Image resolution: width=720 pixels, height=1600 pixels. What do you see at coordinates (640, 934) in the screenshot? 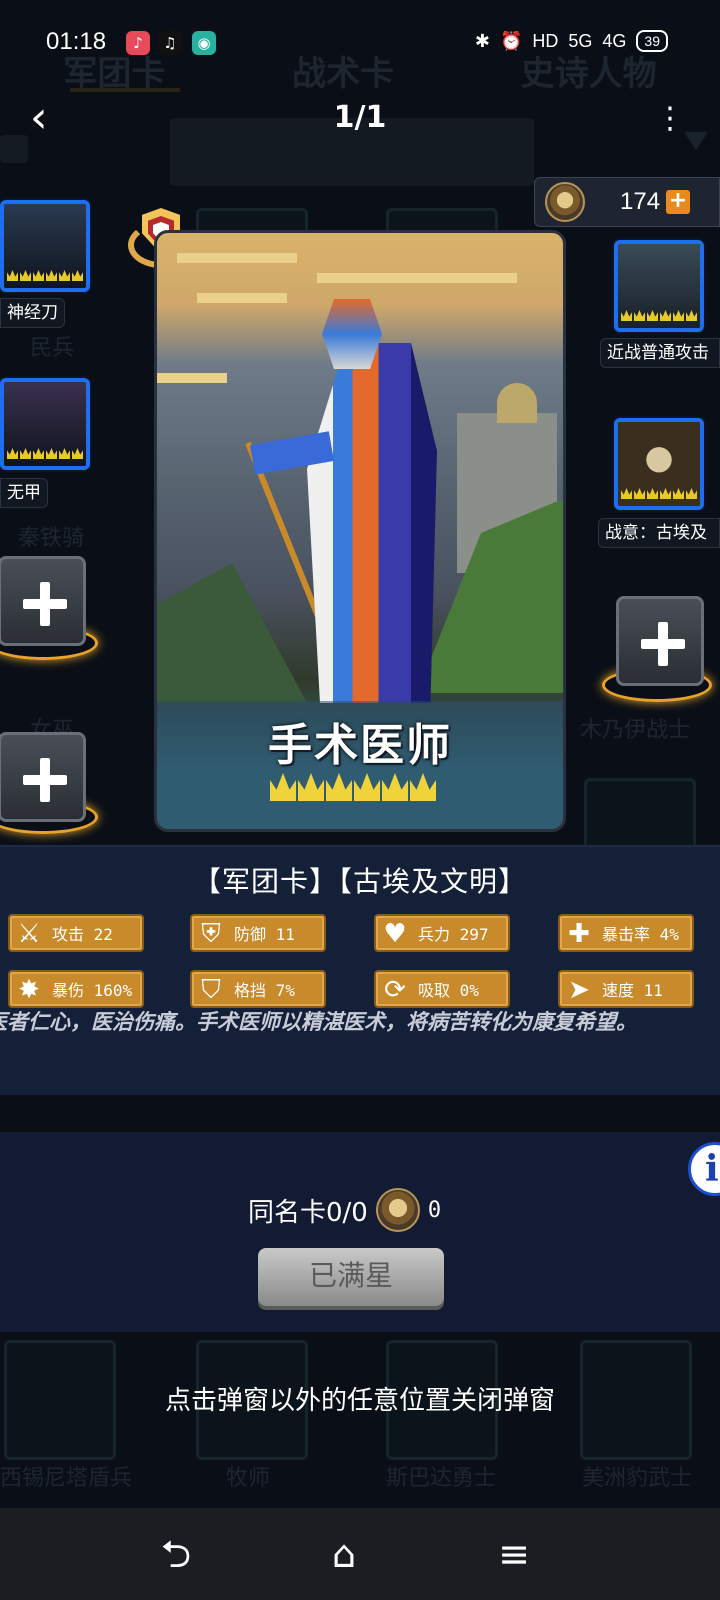
I see `stat-crit-rate-text: 暴击率 4%` at bounding box center [640, 934].